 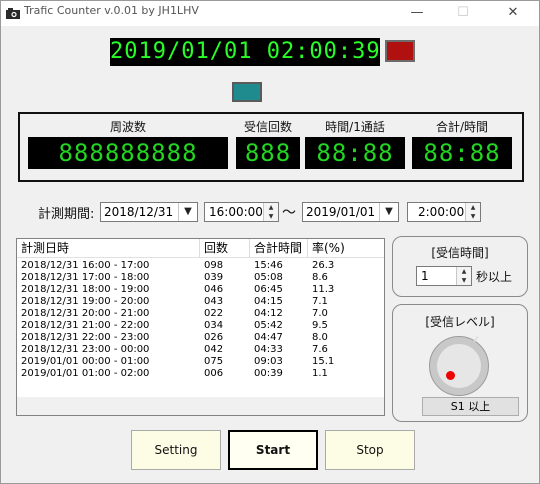 What do you see at coordinates (268, 289) in the screenshot?
I see `cell-total-time: 06:45` at bounding box center [268, 289].